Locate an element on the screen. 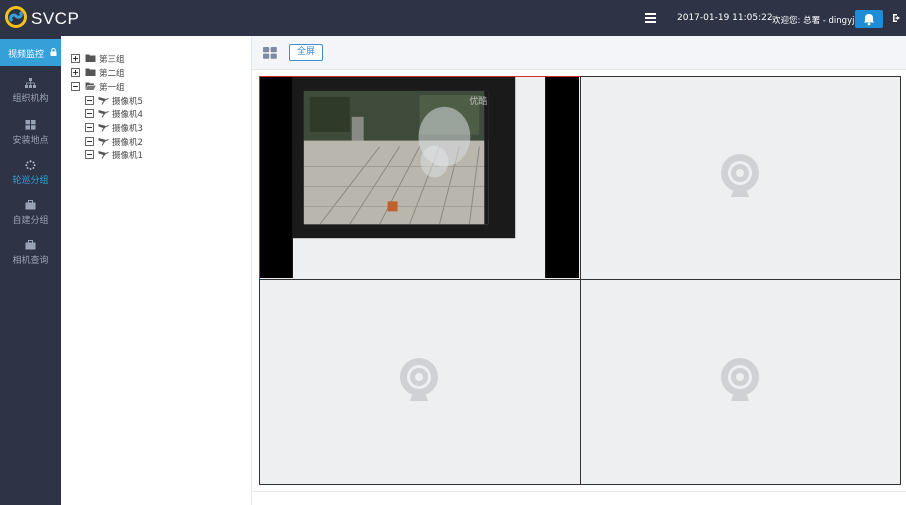  fullscreen-button: 全屏 is located at coordinates (306, 52).